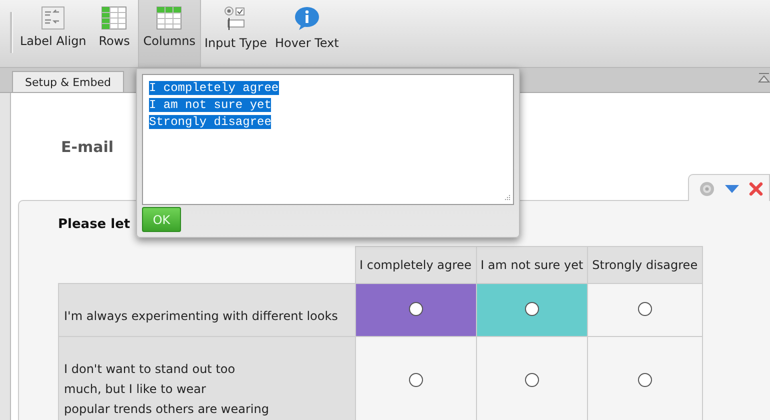 Image resolution: width=770 pixels, height=420 pixels. Describe the element at coordinates (206, 378) in the screenshot. I see `row-label: I don't want to stand out too much, but I like to wear popular trends others are wearing` at that location.